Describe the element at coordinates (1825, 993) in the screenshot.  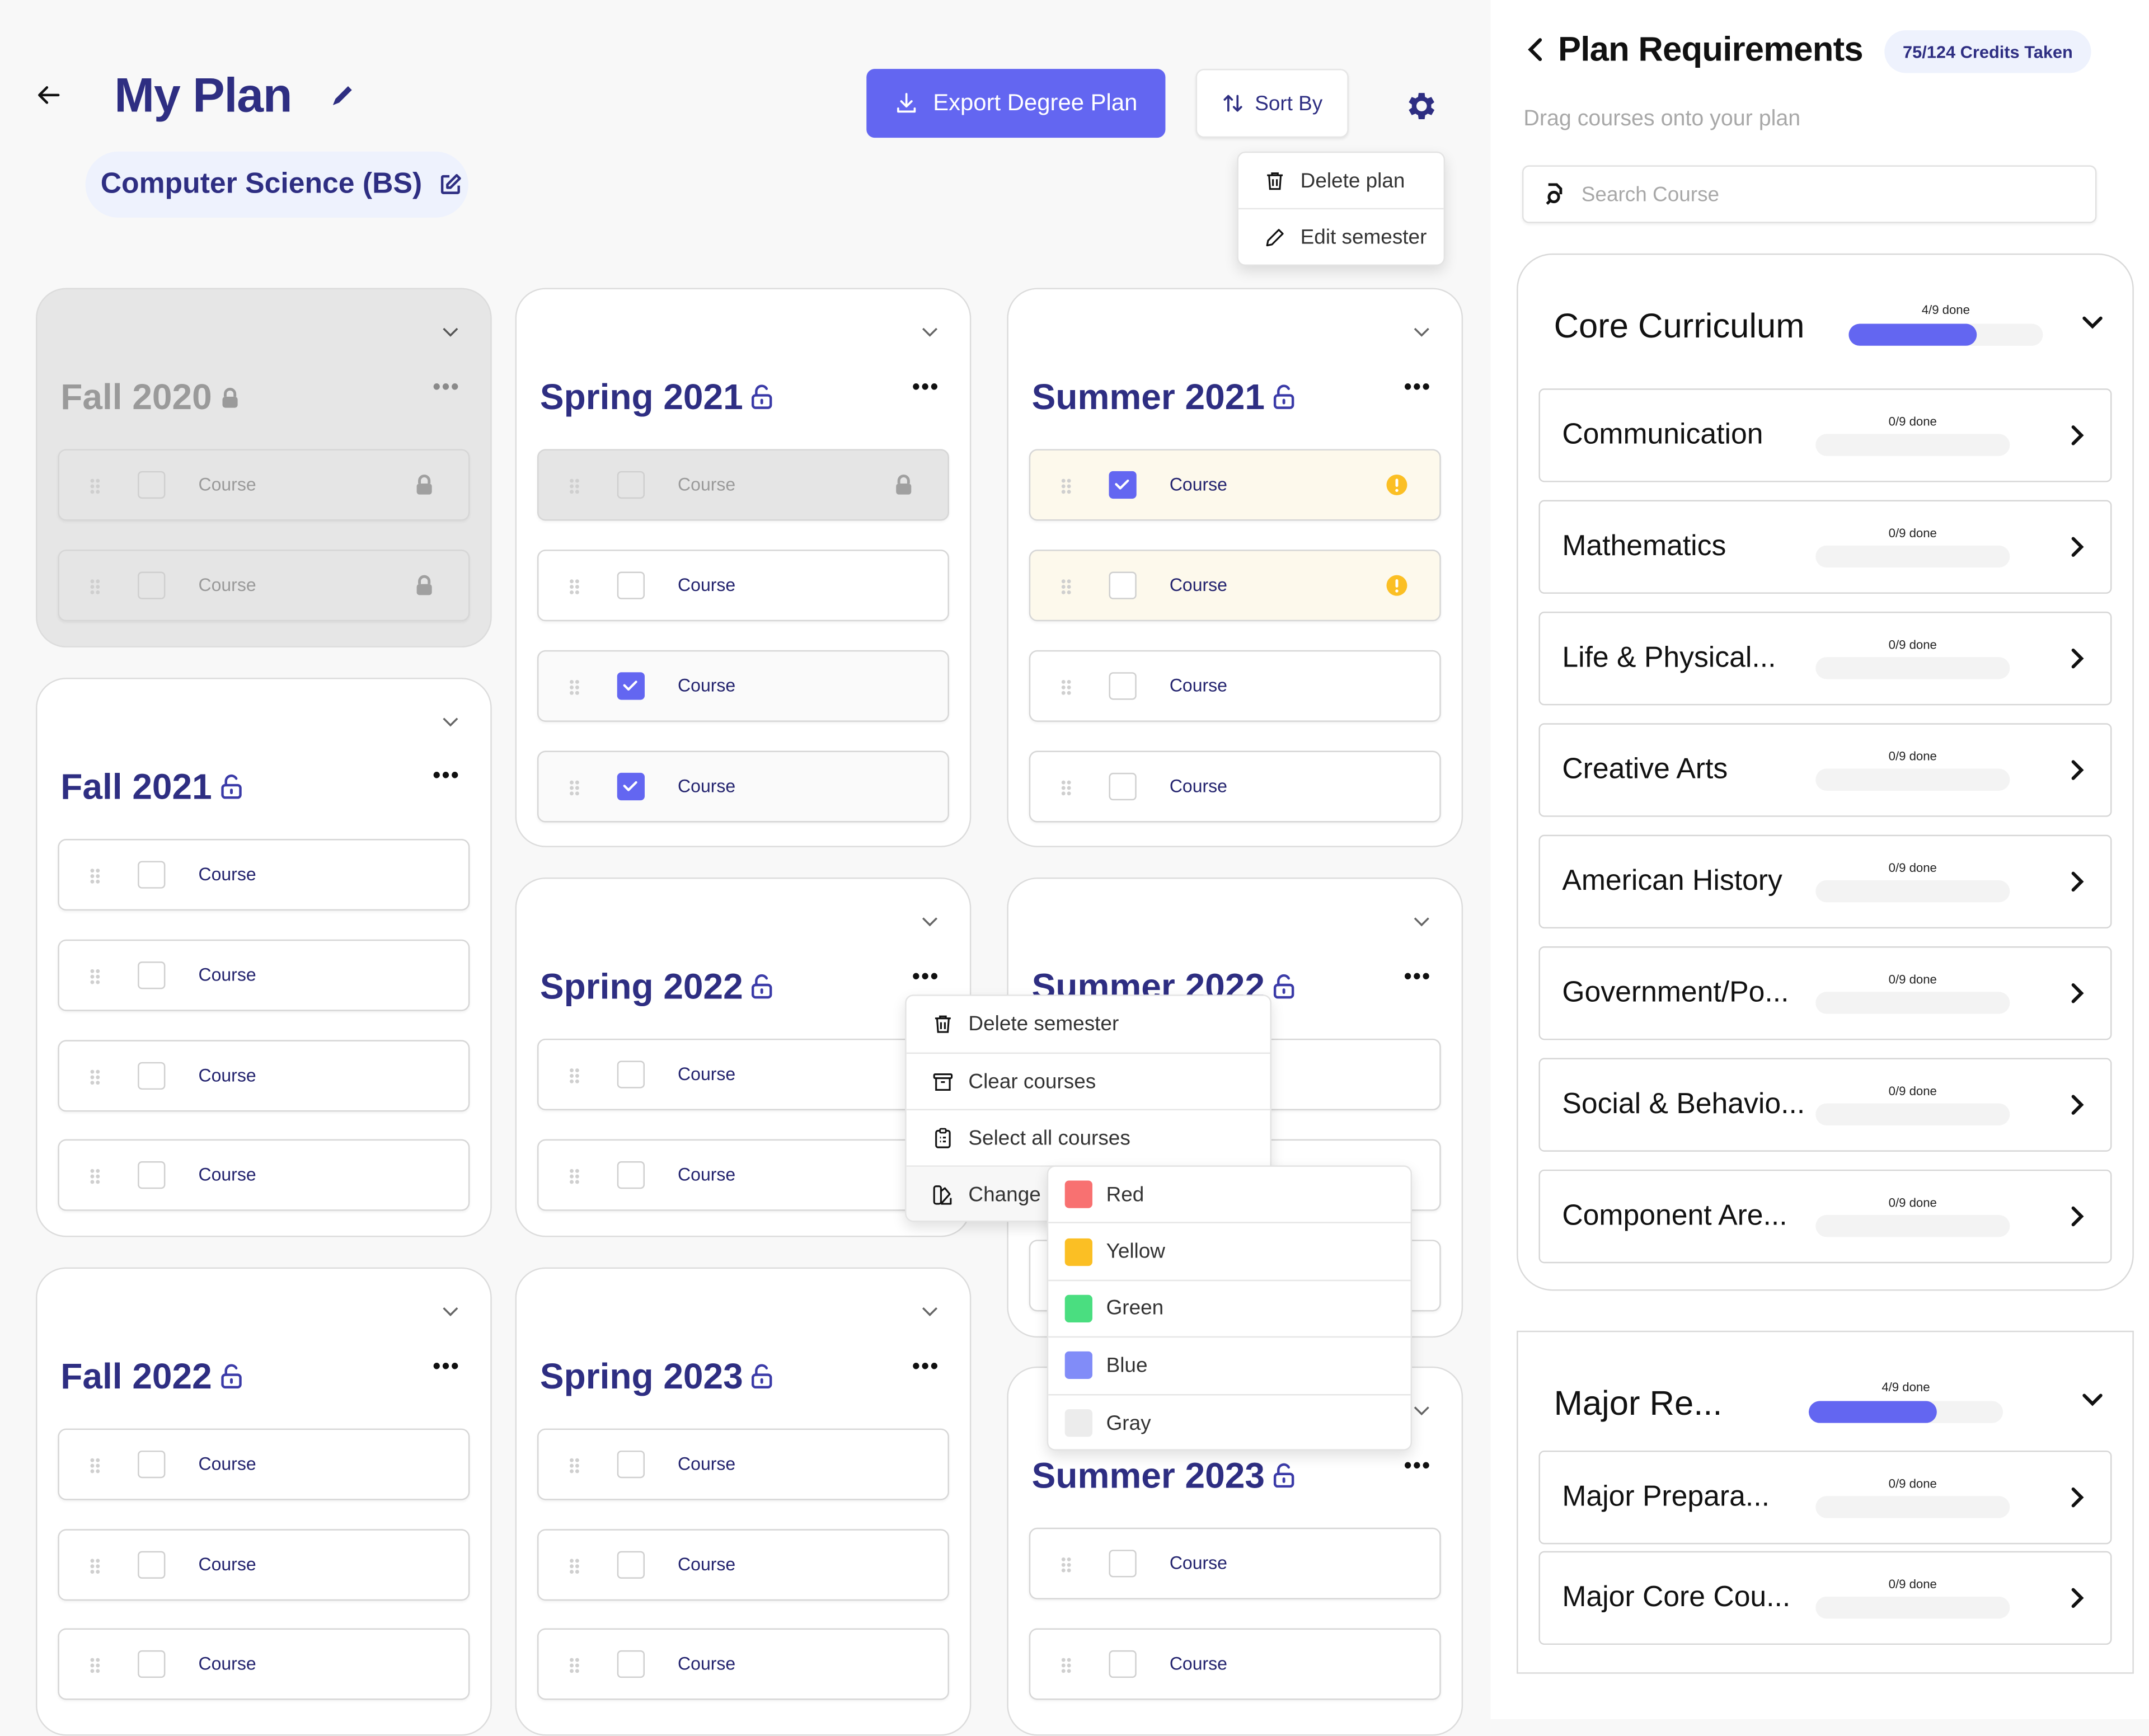
I see `requirement-item: Government/Po... 0/9 done` at that location.